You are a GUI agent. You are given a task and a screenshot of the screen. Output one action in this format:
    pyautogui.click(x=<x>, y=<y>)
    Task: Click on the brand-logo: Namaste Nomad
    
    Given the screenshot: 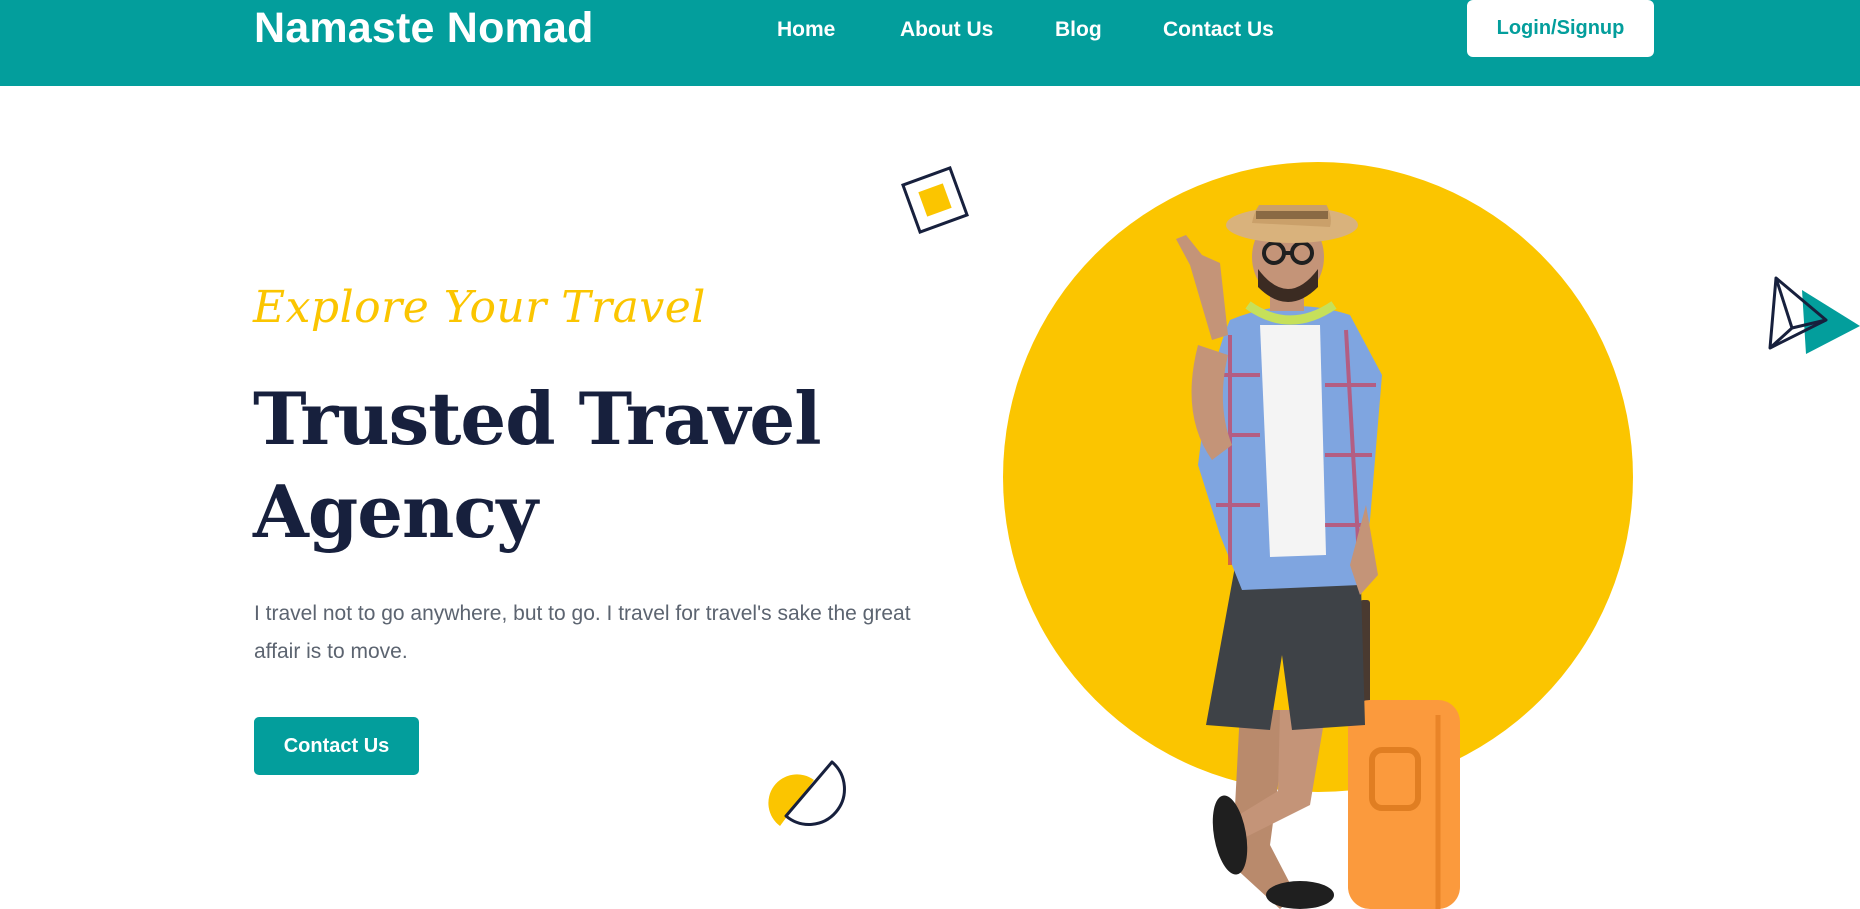 What is the action you would take?
    pyautogui.click(x=424, y=28)
    